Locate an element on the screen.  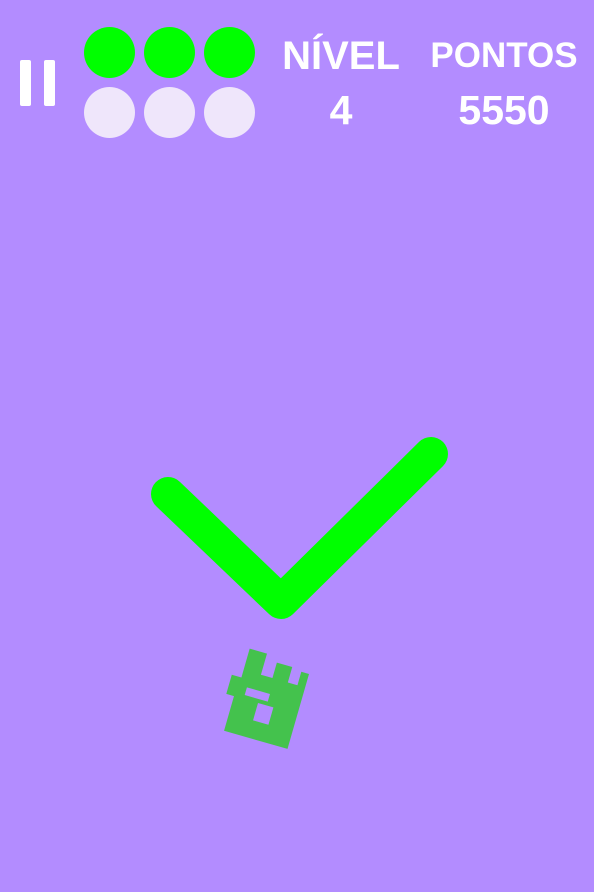
block-character-icon is located at coordinates (267, 698).